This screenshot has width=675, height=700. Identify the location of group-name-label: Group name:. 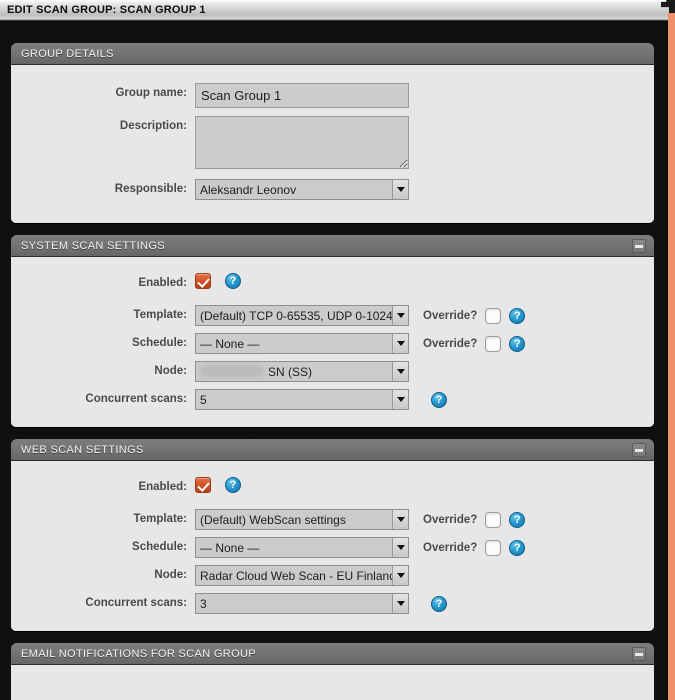
(151, 93).